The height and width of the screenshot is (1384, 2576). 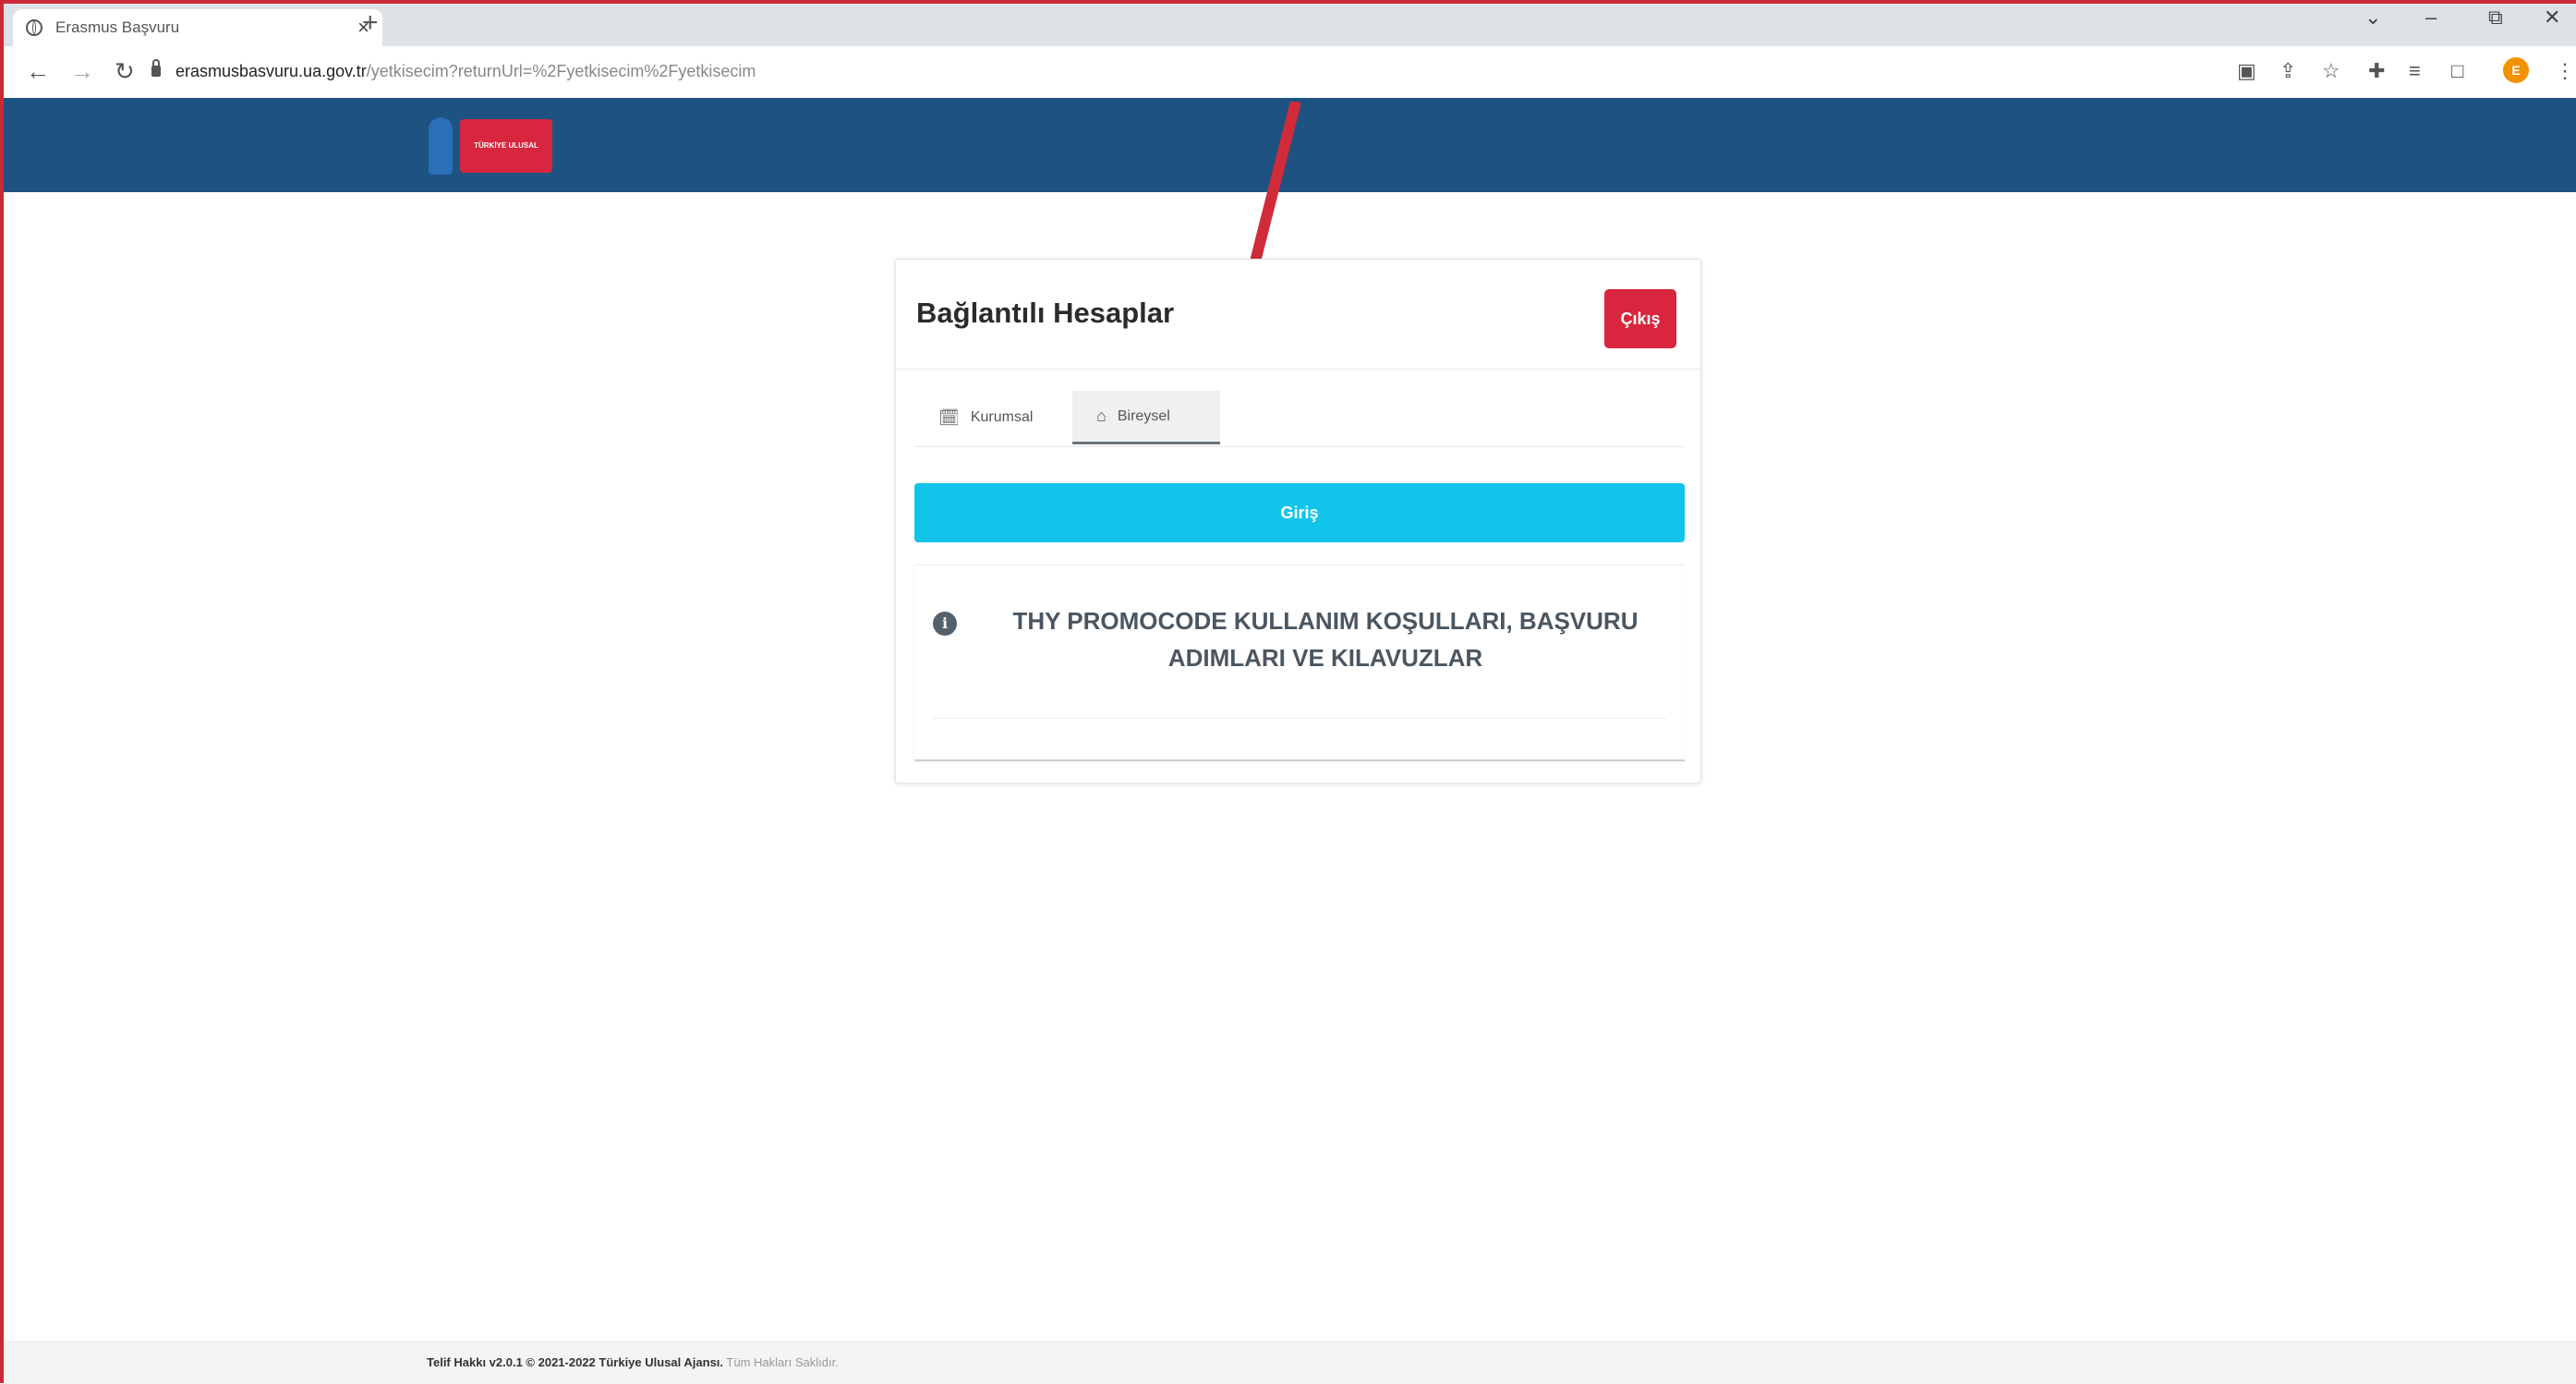 What do you see at coordinates (82, 71) in the screenshot?
I see `forward-icon: →` at bounding box center [82, 71].